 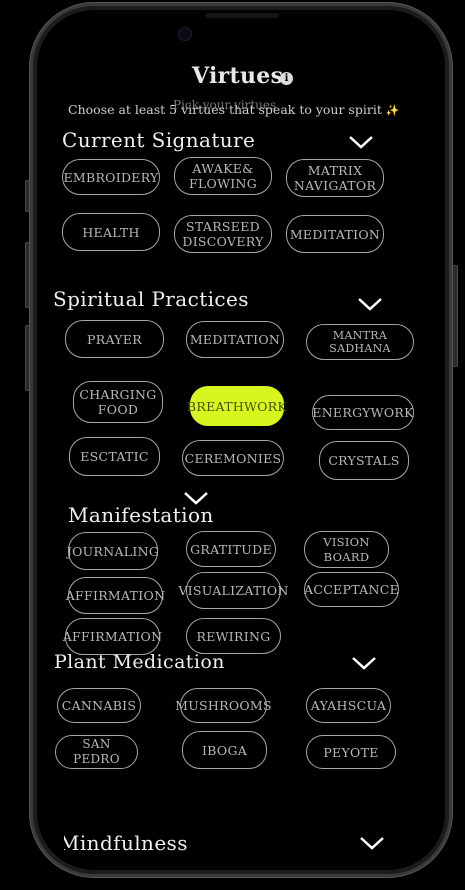 I want to click on chip-ceremonies: CEREMONIES, so click(x=233, y=458).